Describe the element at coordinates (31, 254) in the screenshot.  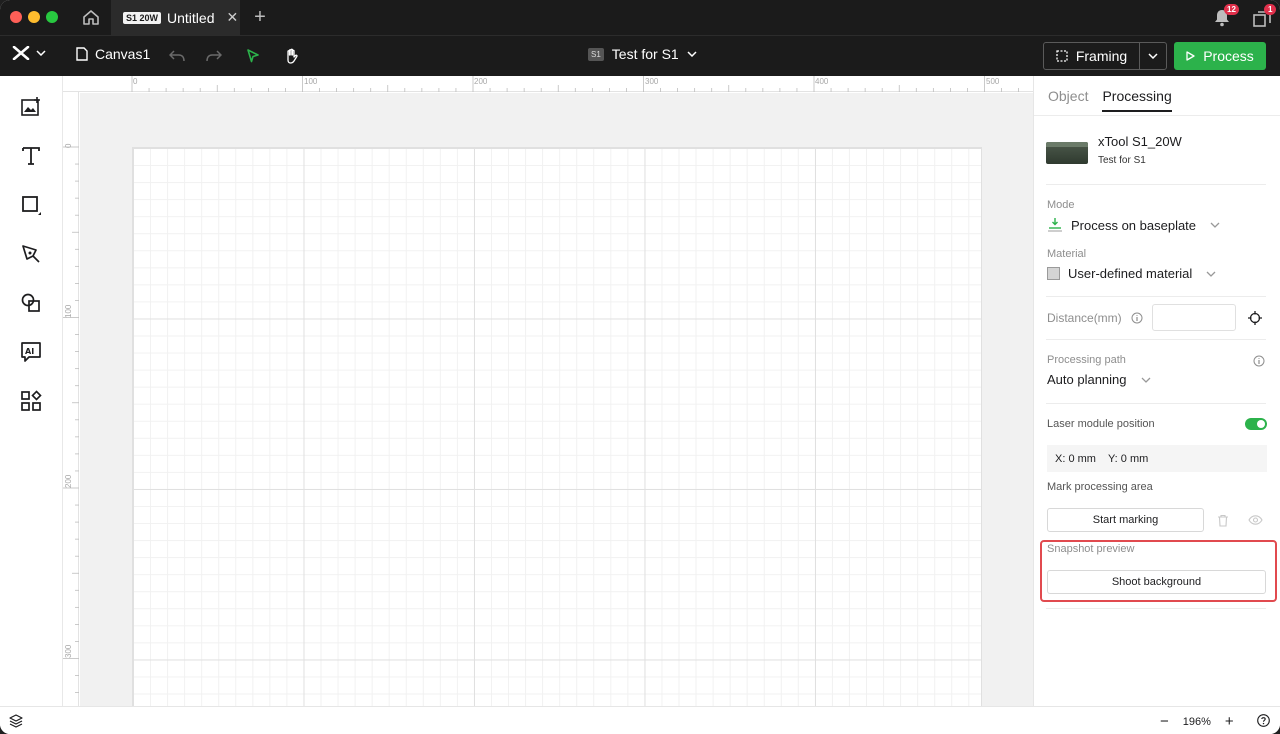
I see `pen-icon` at that location.